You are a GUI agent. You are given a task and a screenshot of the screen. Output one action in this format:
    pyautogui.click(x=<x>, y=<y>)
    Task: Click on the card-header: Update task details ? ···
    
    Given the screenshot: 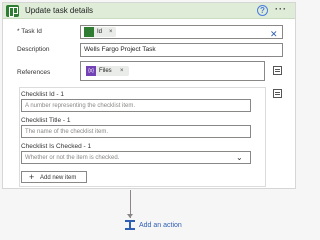 What is the action you would take?
    pyautogui.click(x=149, y=11)
    